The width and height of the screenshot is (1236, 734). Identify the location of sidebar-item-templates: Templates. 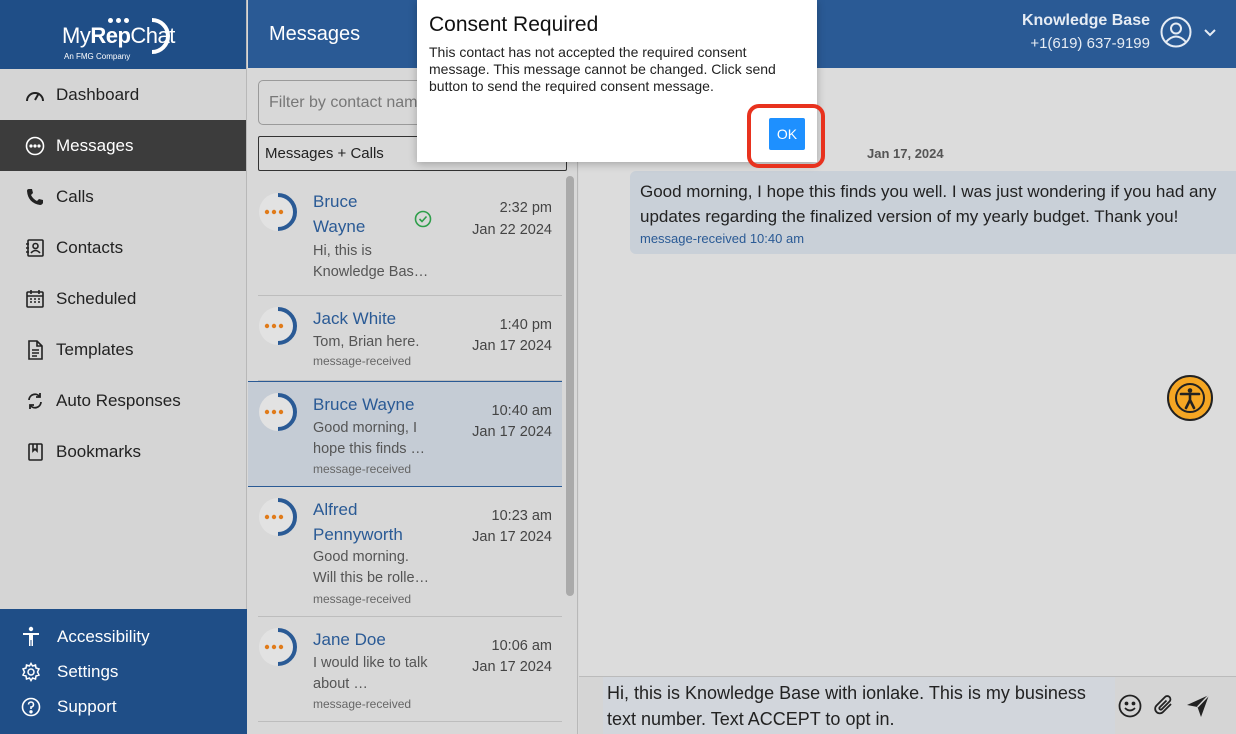
(123, 349).